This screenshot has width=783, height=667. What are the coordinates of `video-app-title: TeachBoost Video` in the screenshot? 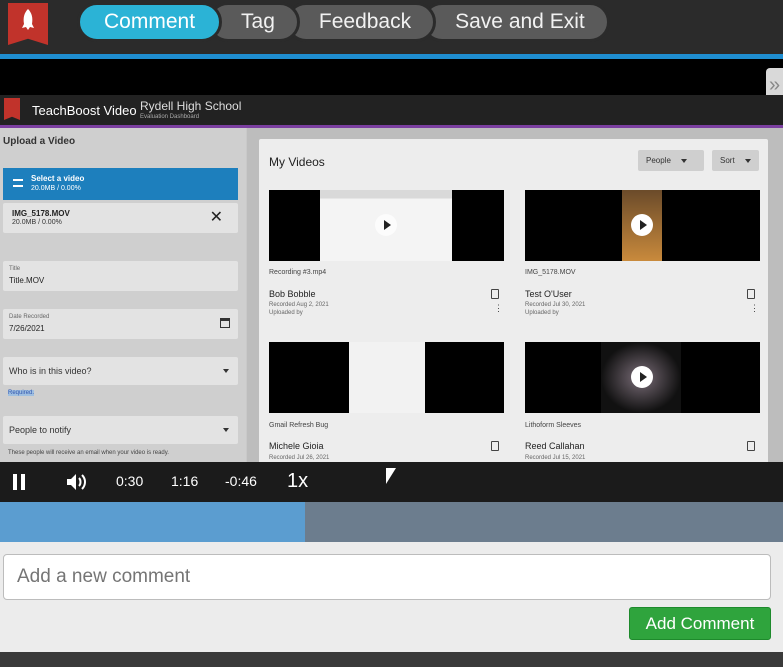 It's located at (84, 110).